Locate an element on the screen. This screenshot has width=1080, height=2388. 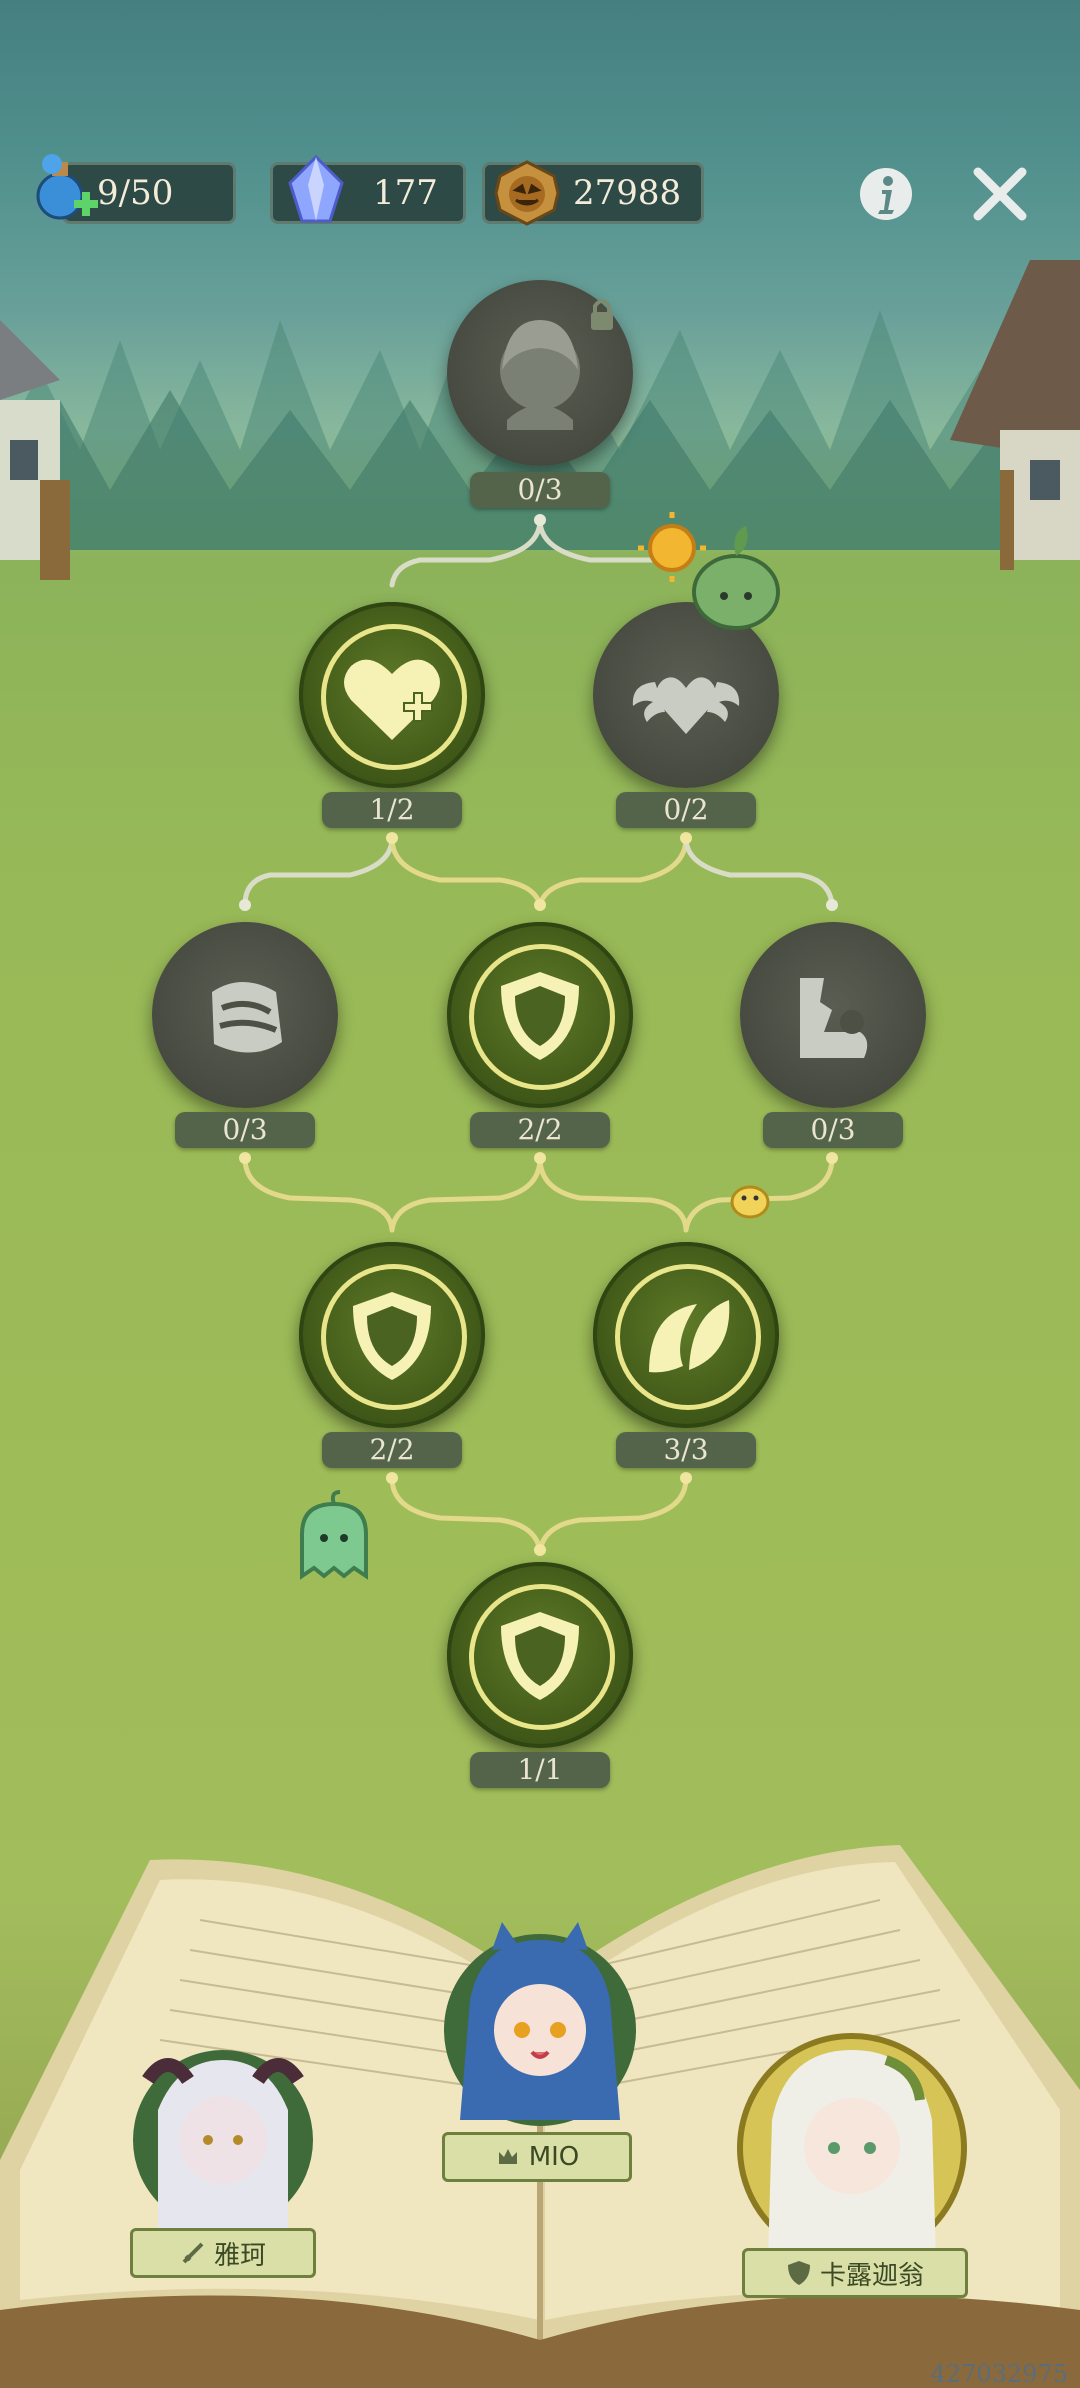
skill-node-bandage is located at coordinates (245, 1015).